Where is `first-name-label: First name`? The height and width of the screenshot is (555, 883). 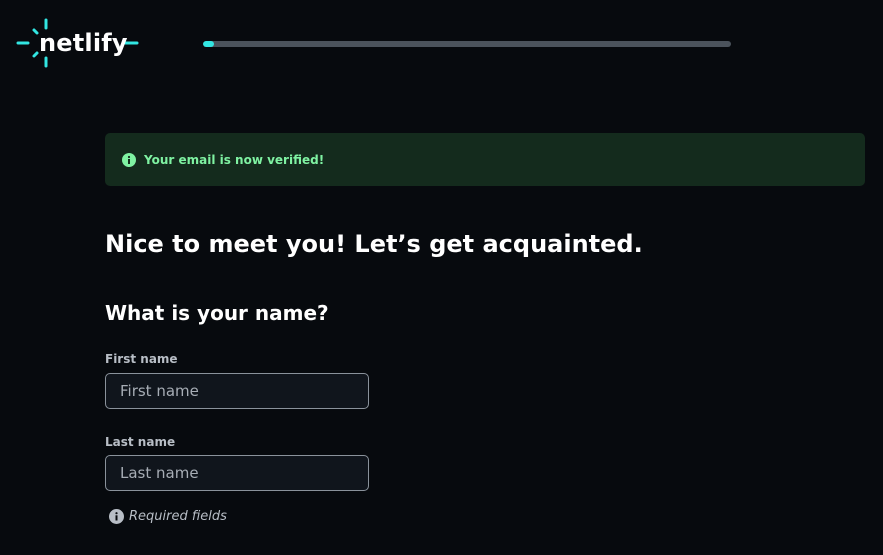
first-name-label: First name is located at coordinates (141, 359).